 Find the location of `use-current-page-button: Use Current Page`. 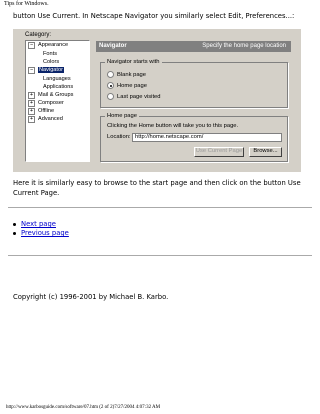

use-current-page-button: Use Current Page is located at coordinates (219, 152).